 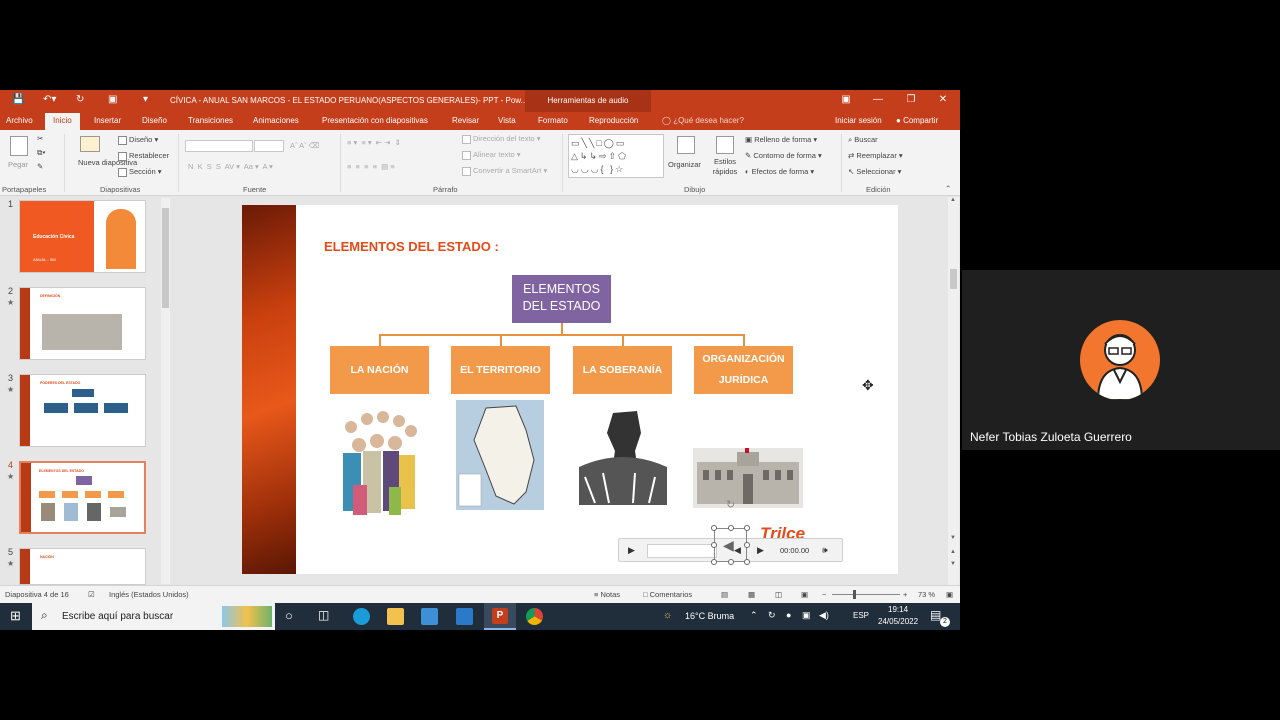 What do you see at coordinates (289, 615) in the screenshot?
I see `cortana-icon: ○` at bounding box center [289, 615].